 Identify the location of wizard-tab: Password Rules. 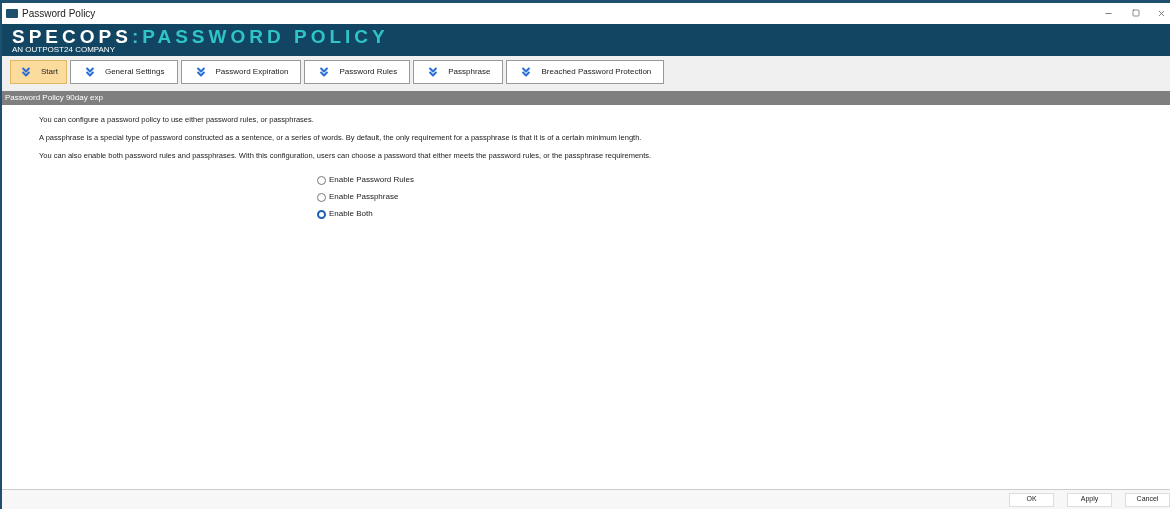
(357, 72).